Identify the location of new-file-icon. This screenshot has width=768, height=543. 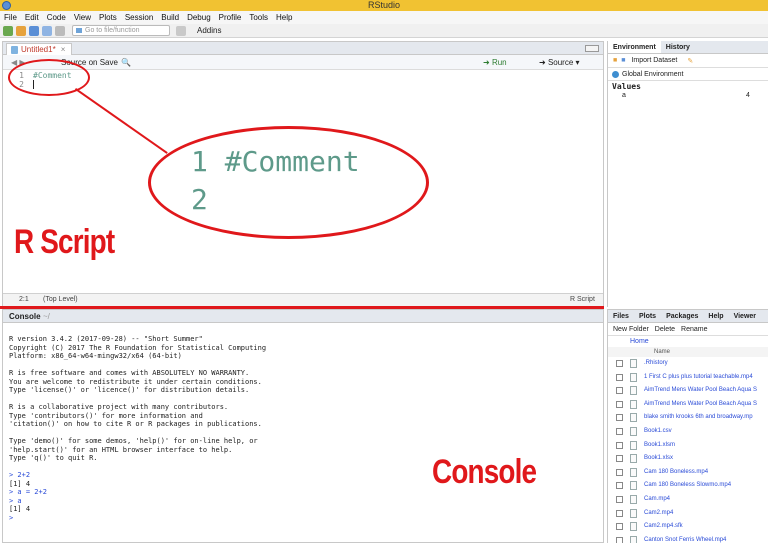
(8, 30).